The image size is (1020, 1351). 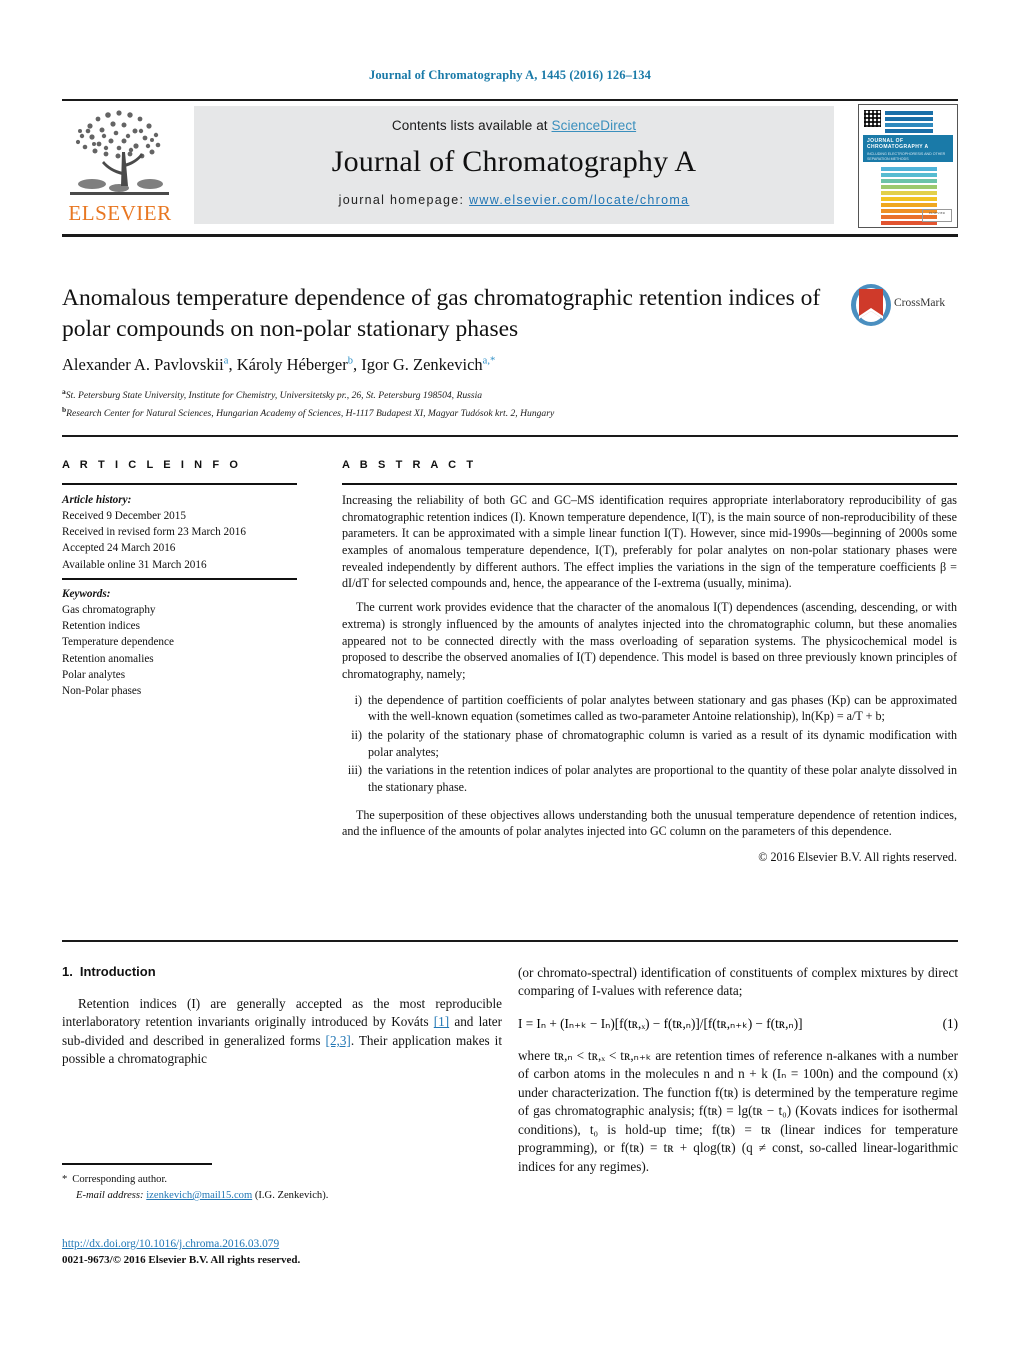 I want to click on sciencedirect-link: ScienceDirect, so click(x=594, y=125).